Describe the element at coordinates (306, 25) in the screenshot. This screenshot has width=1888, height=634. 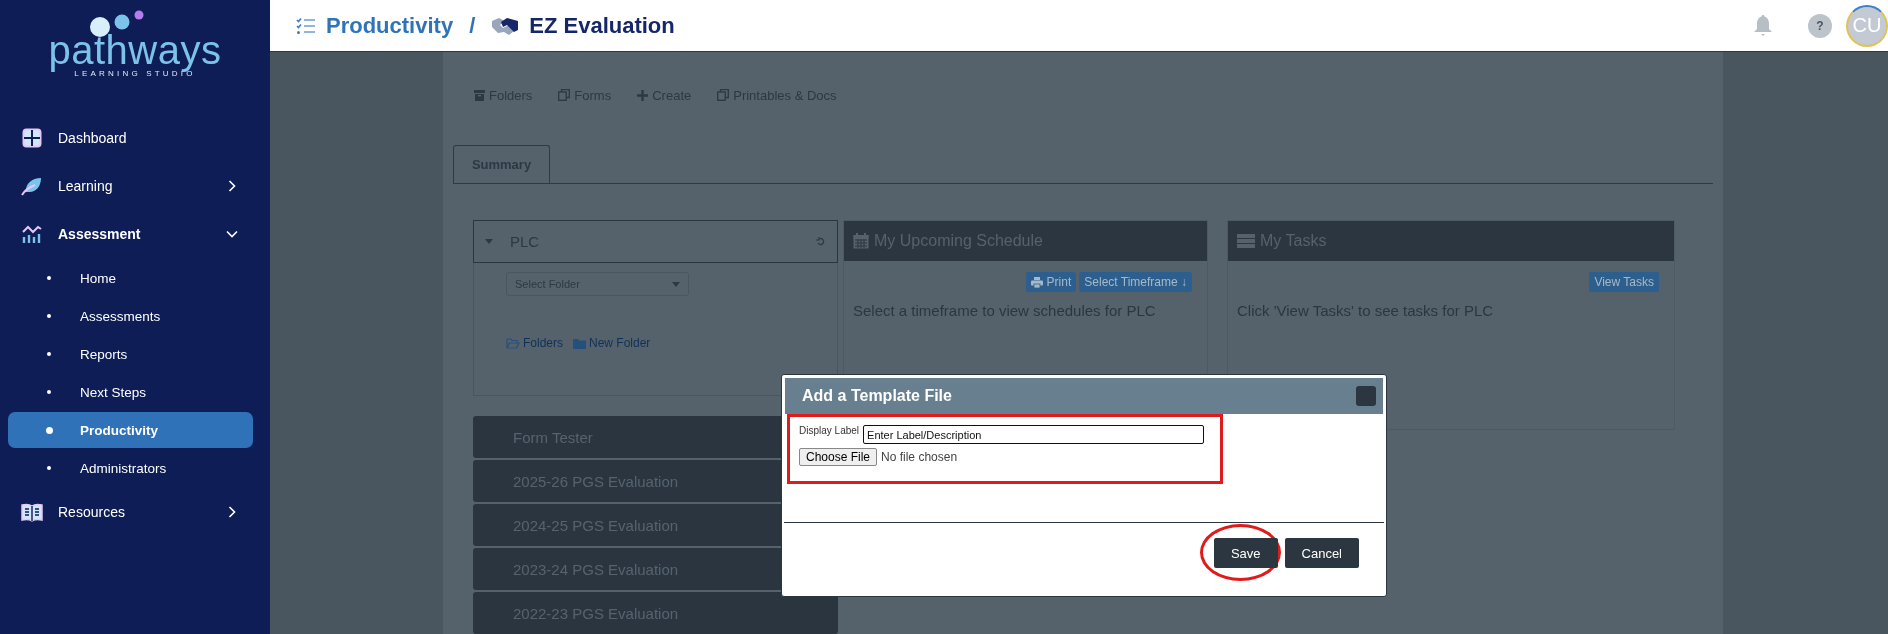
I see `checklist-icon` at that location.